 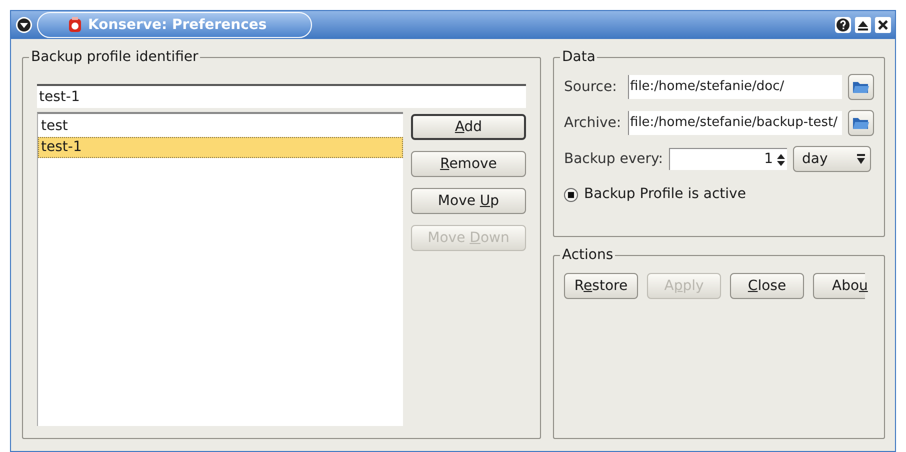 I want to click on profile-item: test-1, so click(x=220, y=147).